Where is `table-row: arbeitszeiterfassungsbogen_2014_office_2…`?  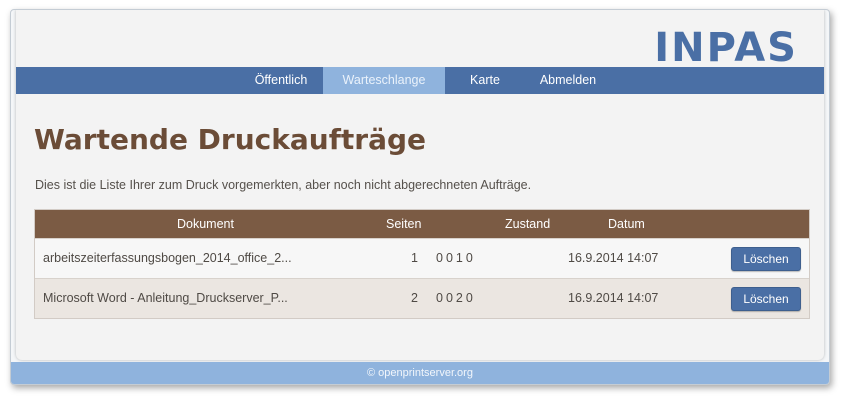
table-row: arbeitszeiterfassungsbogen_2014_office_2… is located at coordinates (422, 258).